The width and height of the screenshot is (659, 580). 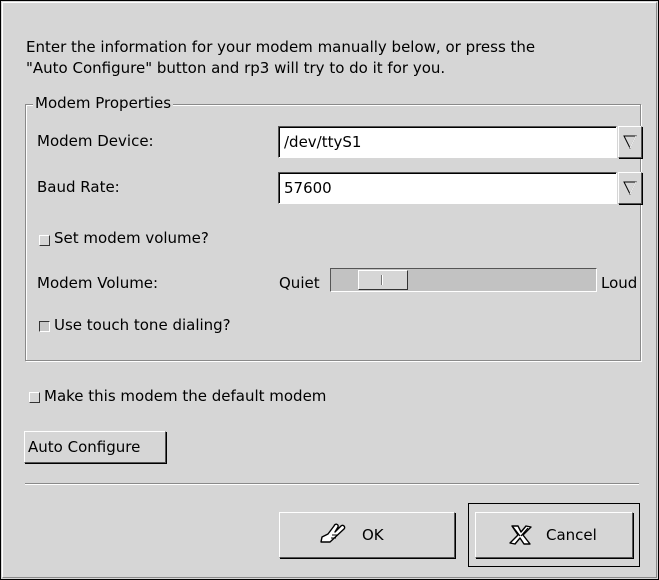 I want to click on default-modem-label: Make this modem the default modem, so click(x=185, y=396).